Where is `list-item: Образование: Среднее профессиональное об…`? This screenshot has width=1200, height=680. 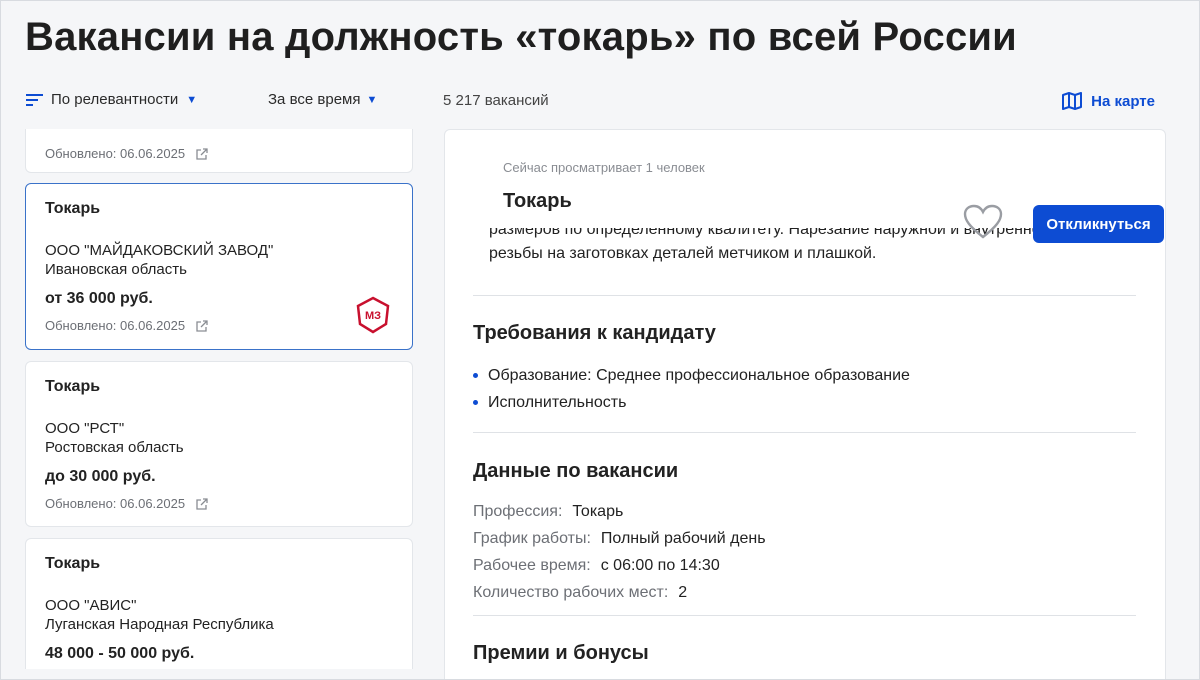
list-item: Образование: Среднее профессиональное об… is located at coordinates (691, 375).